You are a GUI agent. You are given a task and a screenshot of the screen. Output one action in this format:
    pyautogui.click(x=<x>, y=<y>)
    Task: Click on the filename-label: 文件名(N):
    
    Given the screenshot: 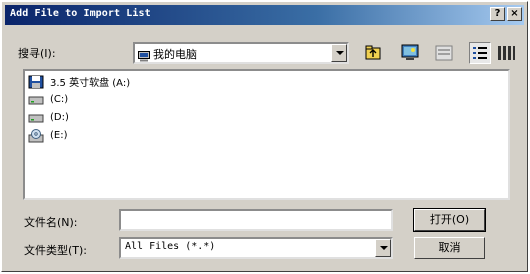 What is the action you would take?
    pyautogui.click(x=51, y=222)
    